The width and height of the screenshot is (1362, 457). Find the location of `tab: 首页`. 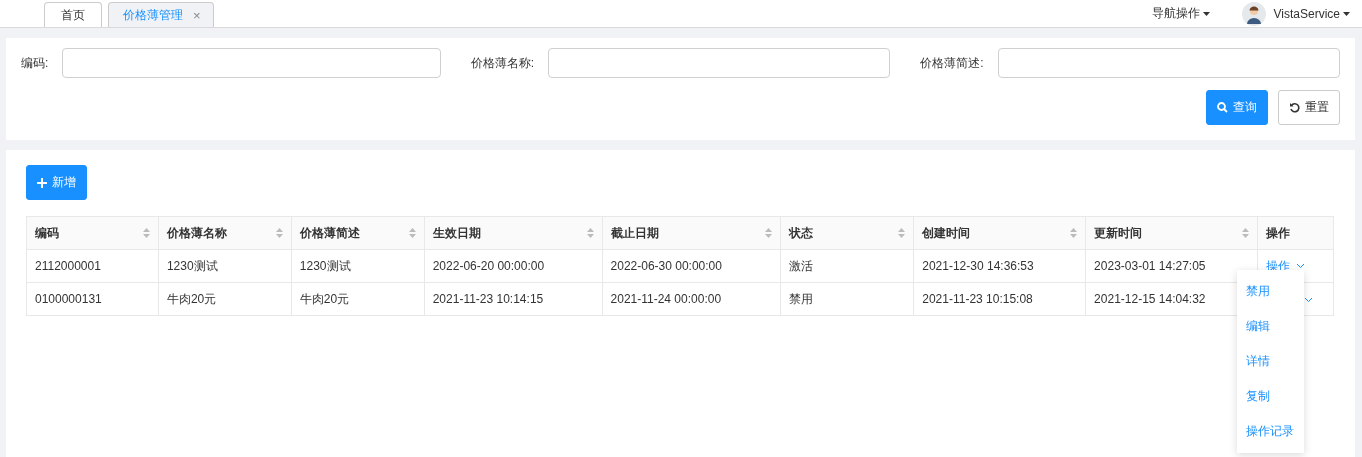

tab: 首页 is located at coordinates (73, 14).